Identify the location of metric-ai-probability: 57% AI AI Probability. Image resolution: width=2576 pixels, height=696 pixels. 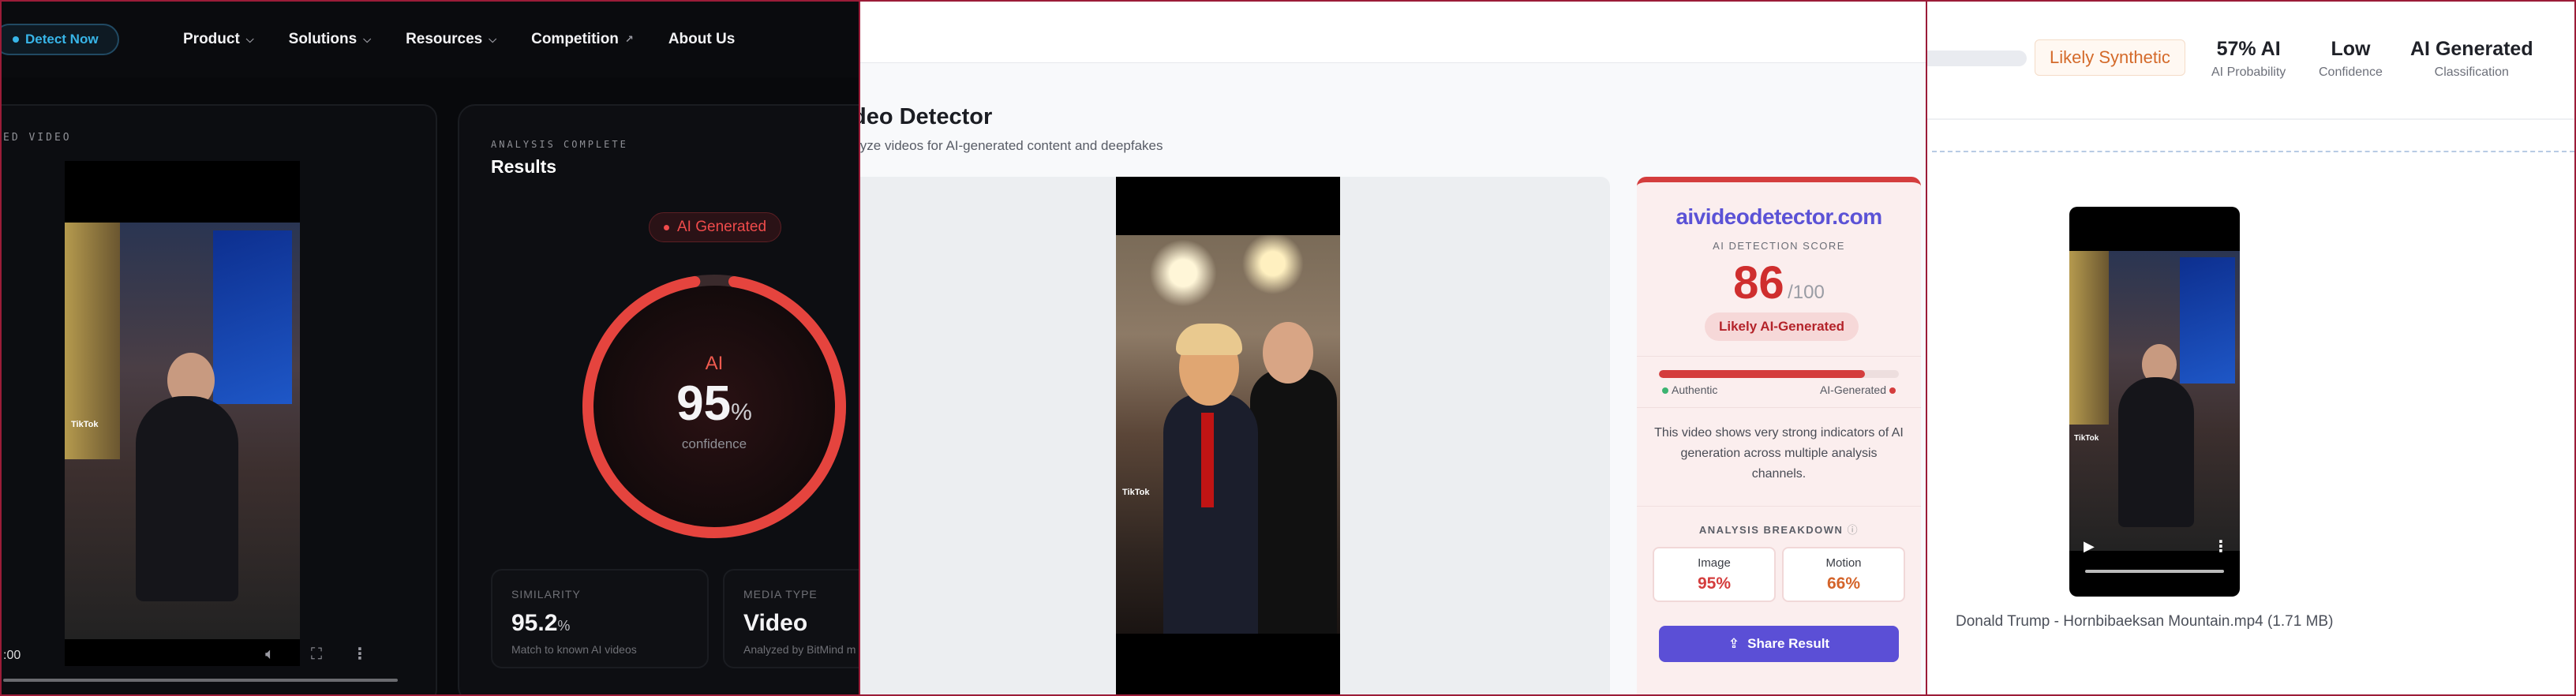
(2248, 59).